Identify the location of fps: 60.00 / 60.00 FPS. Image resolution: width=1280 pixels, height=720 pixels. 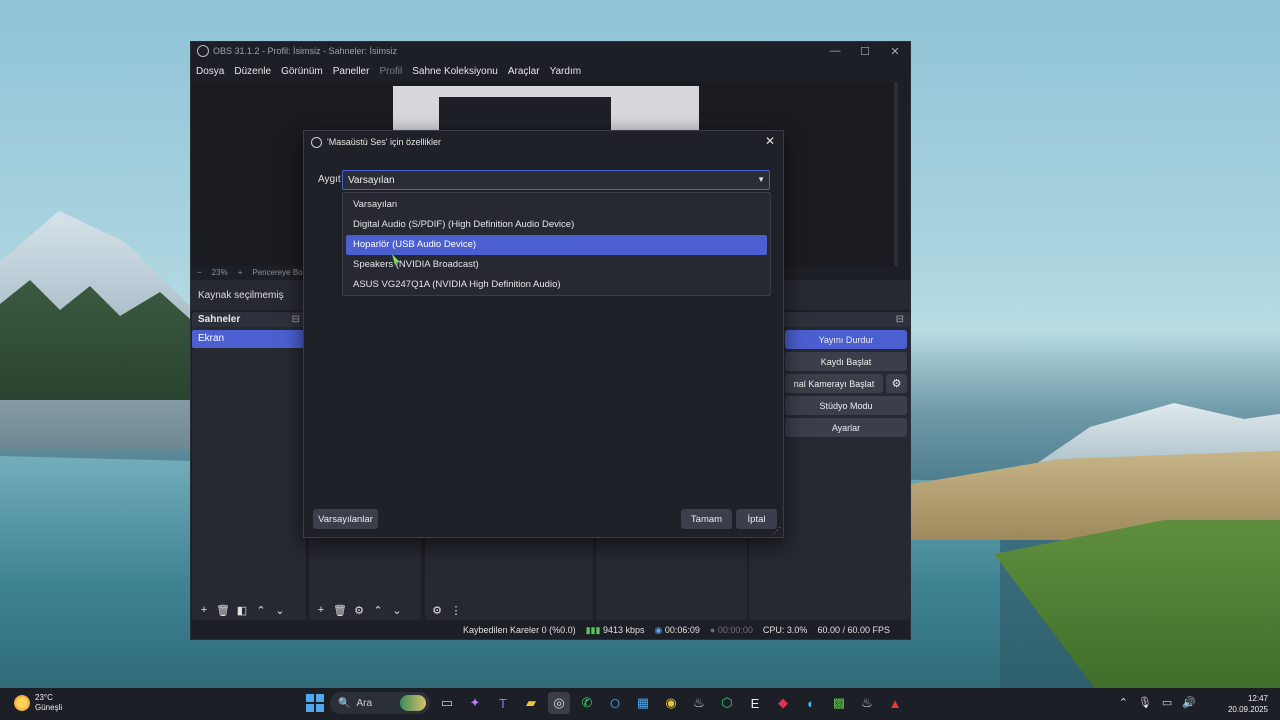
(853, 630).